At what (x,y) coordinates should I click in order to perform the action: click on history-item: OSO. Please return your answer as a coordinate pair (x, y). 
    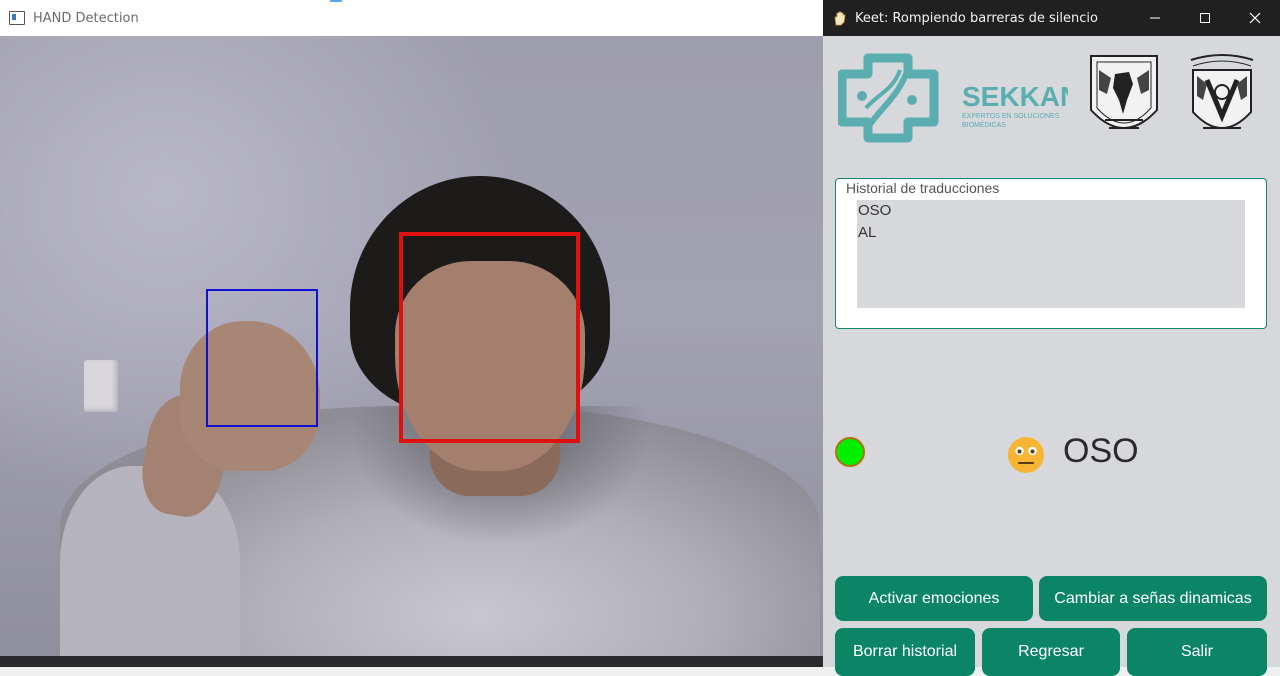
    Looking at the image, I should click on (1051, 211).